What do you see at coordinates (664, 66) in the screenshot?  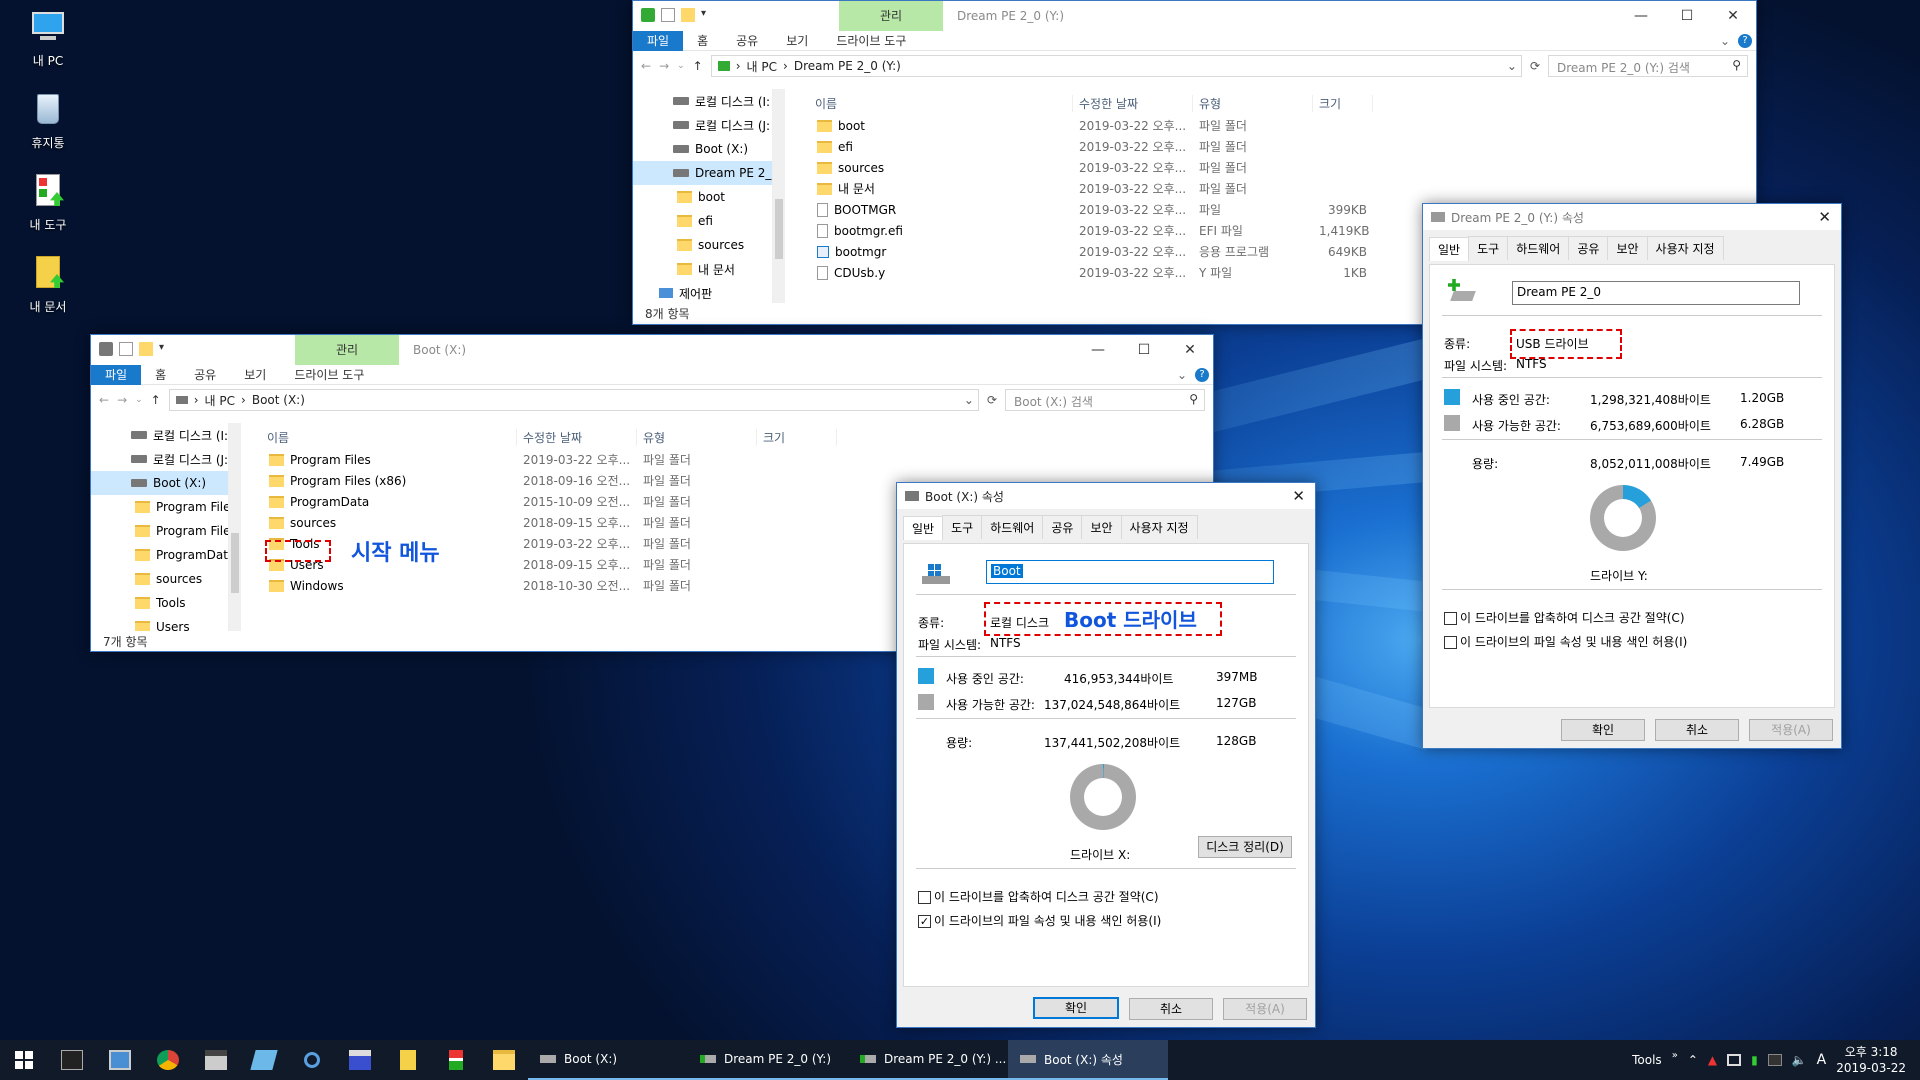 I see `forward-arrow-icon: →` at bounding box center [664, 66].